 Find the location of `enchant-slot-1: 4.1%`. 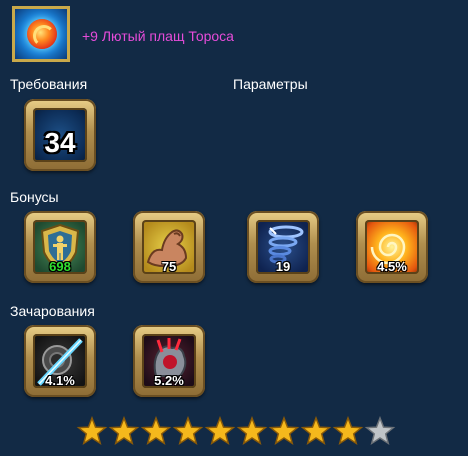

enchant-slot-1: 4.1% is located at coordinates (60, 361).